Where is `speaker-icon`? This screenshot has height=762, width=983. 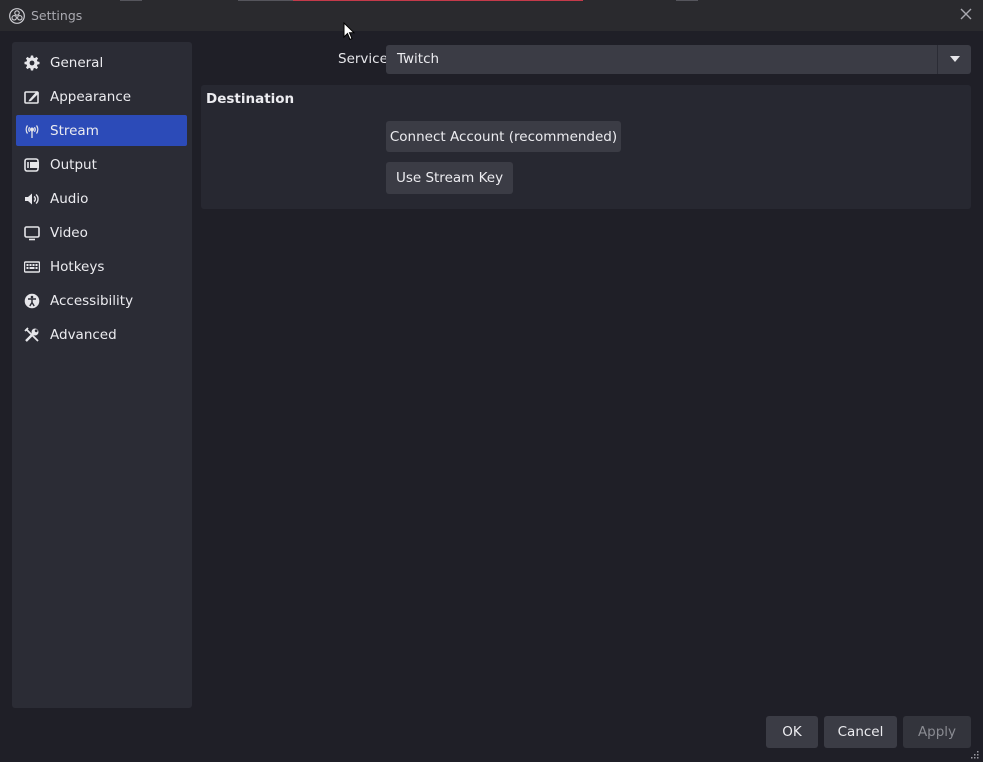 speaker-icon is located at coordinates (32, 199).